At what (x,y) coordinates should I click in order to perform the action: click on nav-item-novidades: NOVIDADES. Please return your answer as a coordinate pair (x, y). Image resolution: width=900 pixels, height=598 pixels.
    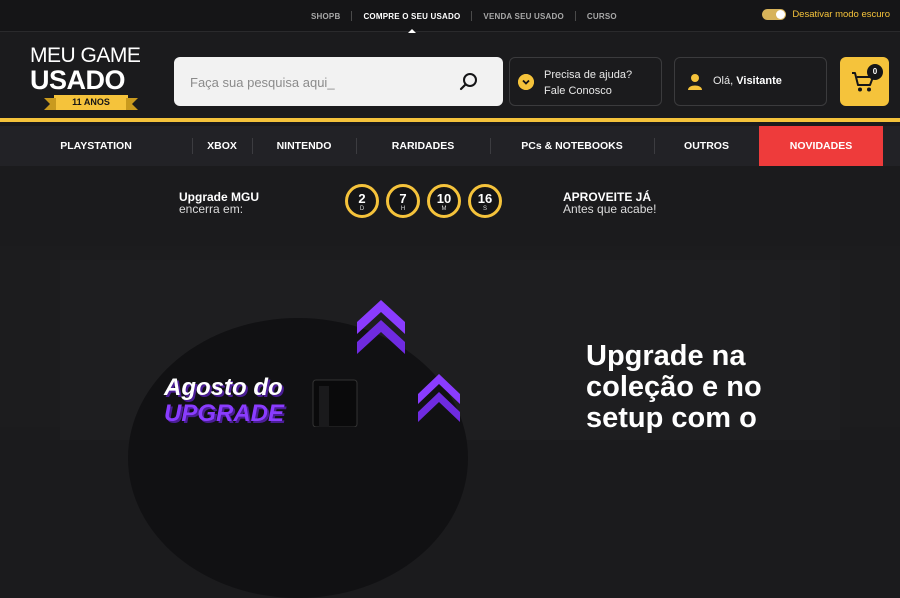
    Looking at the image, I should click on (821, 146).